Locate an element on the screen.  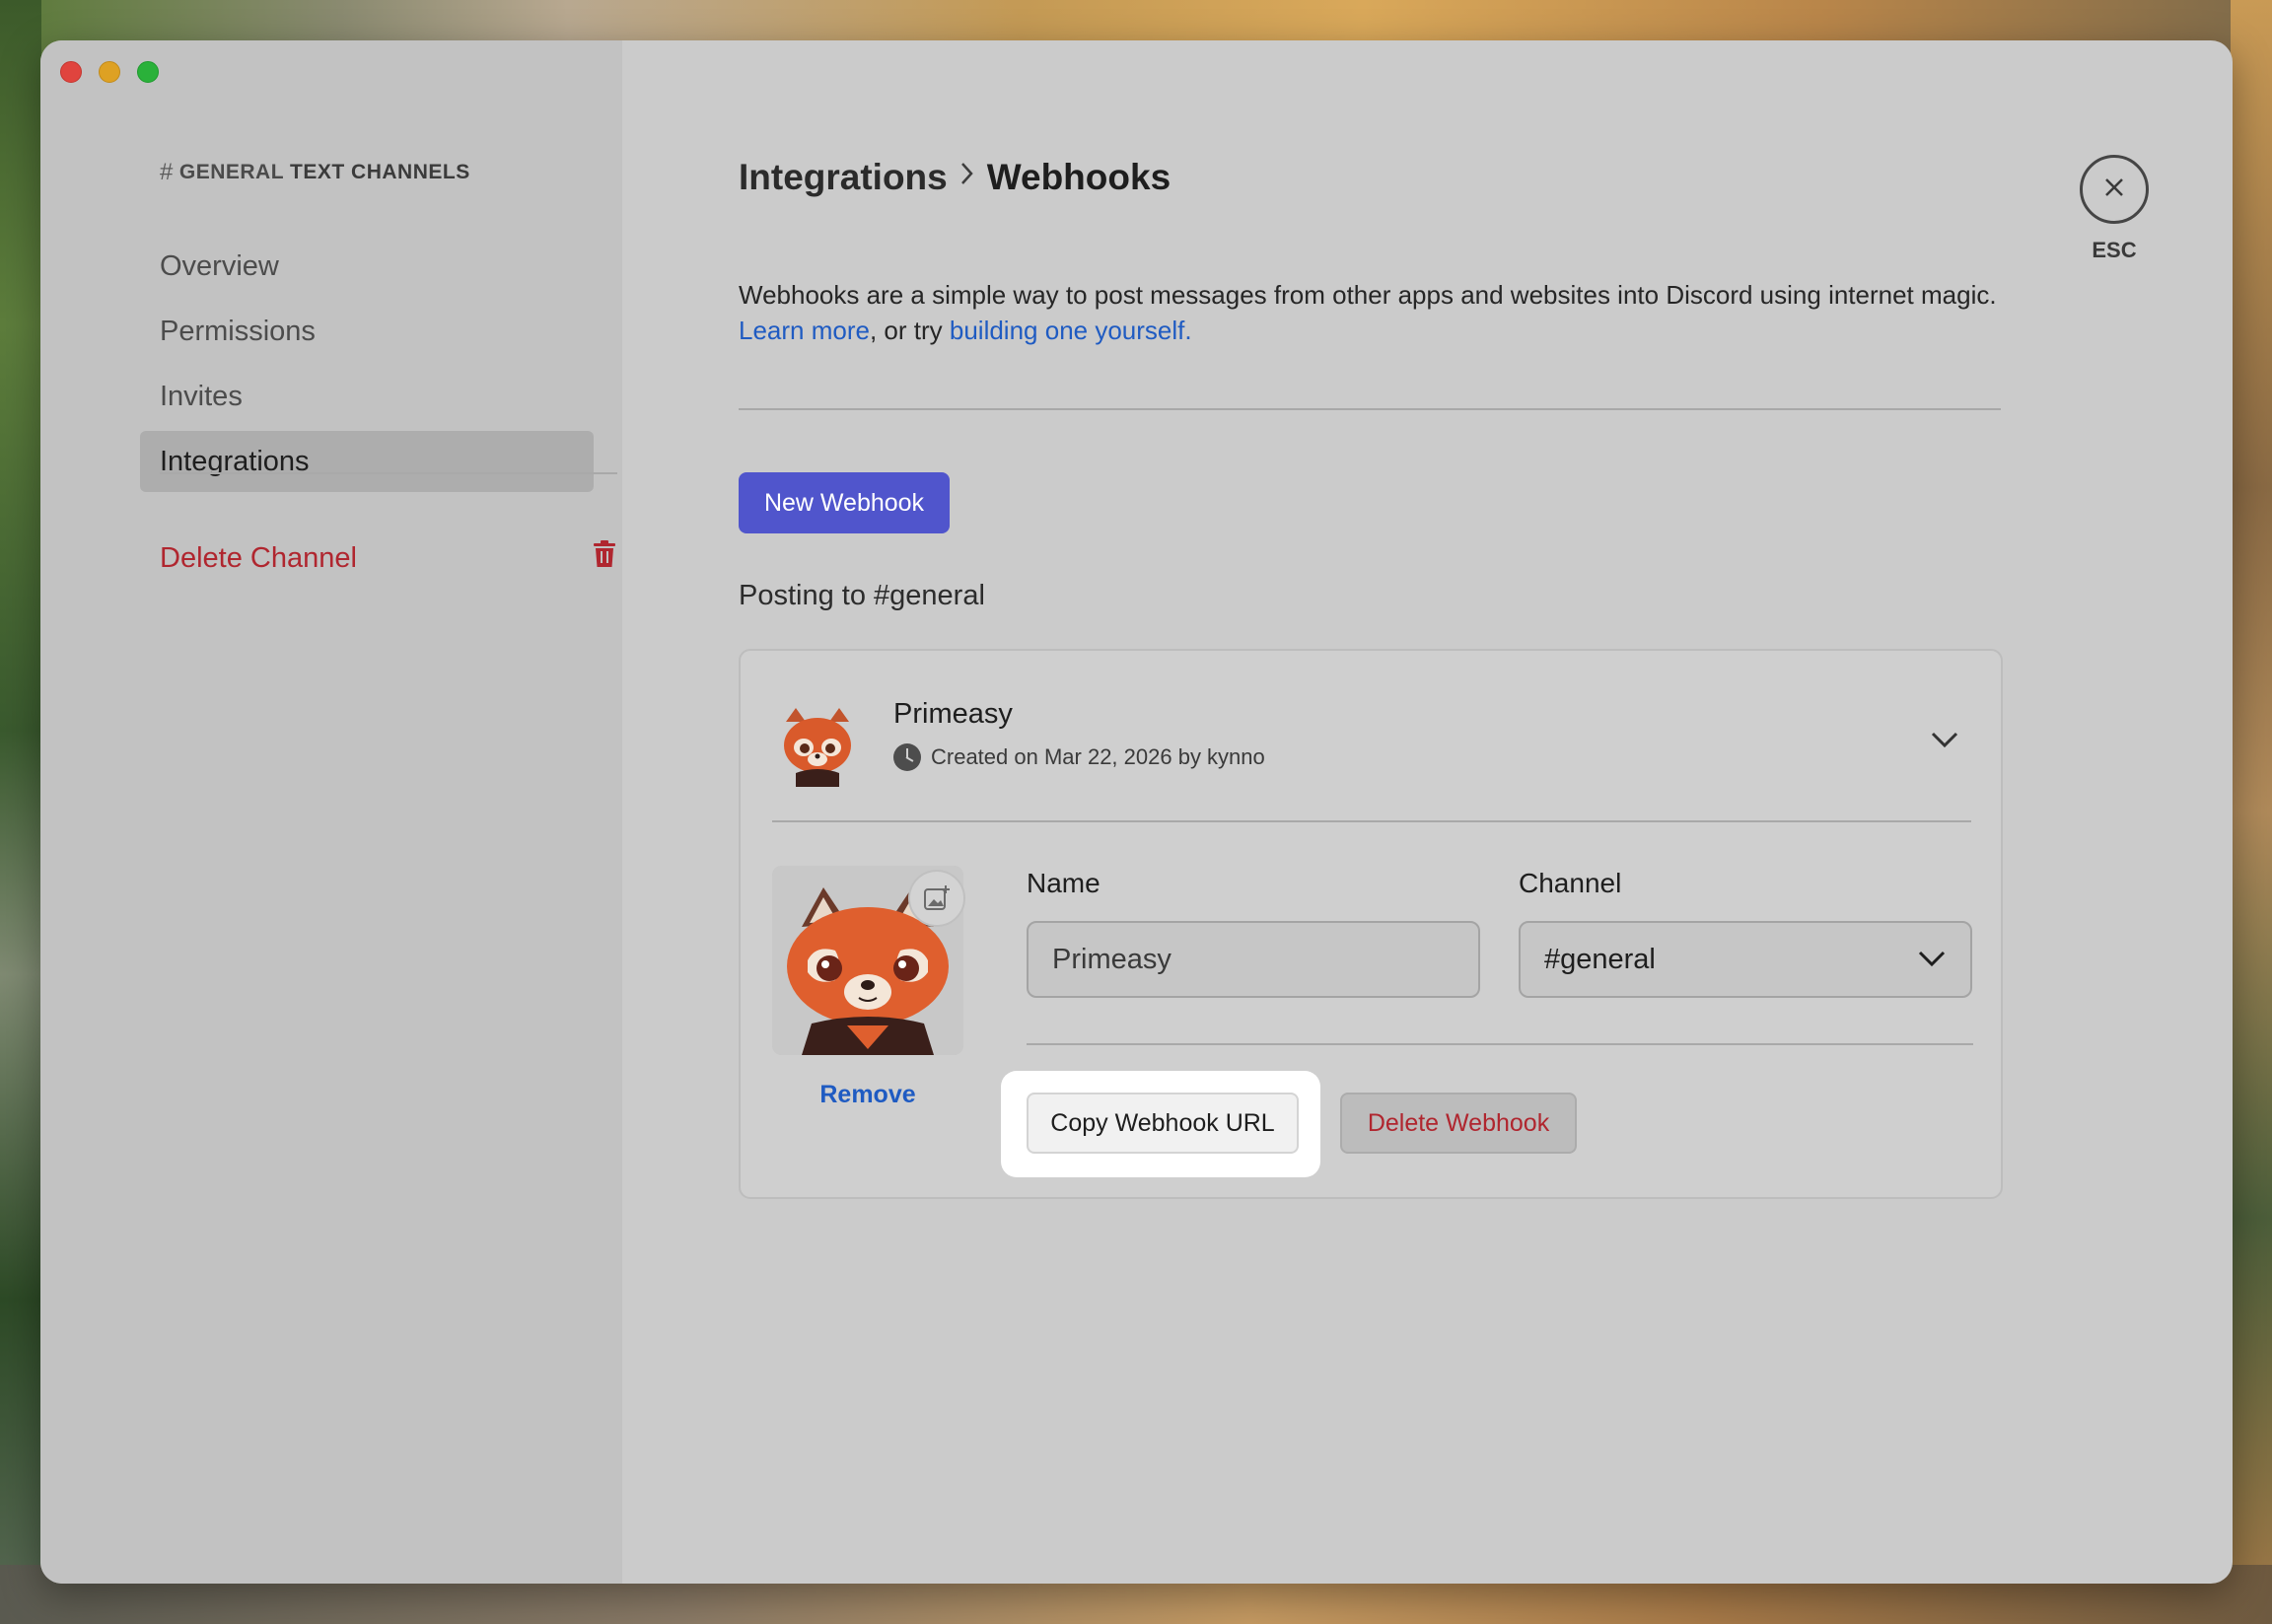
trash-icon is located at coordinates (605, 558).